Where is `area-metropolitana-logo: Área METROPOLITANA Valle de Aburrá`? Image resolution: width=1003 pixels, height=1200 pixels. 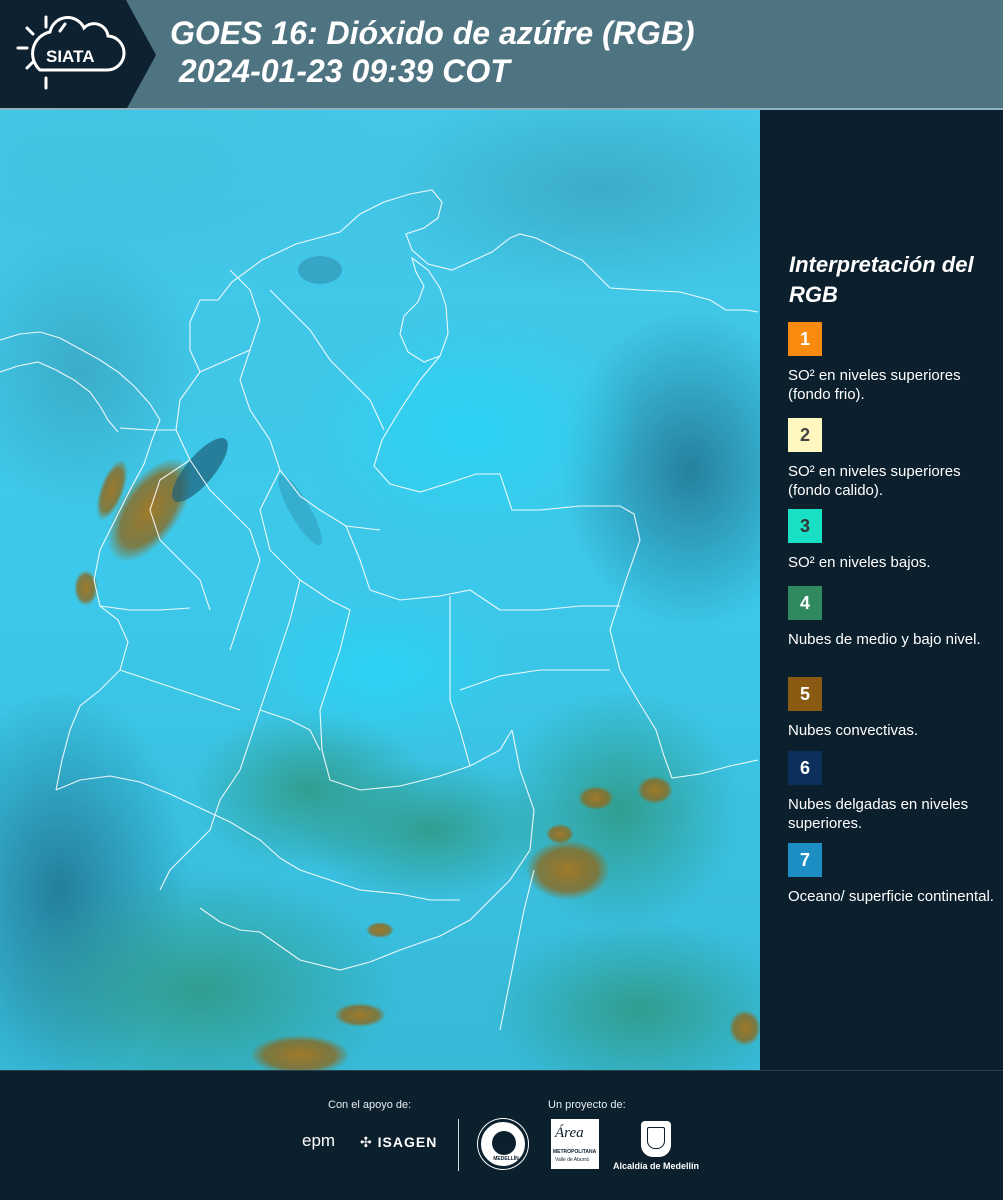
area-metropolitana-logo: Área METROPOLITANA Valle de Aburrá is located at coordinates (575, 1144).